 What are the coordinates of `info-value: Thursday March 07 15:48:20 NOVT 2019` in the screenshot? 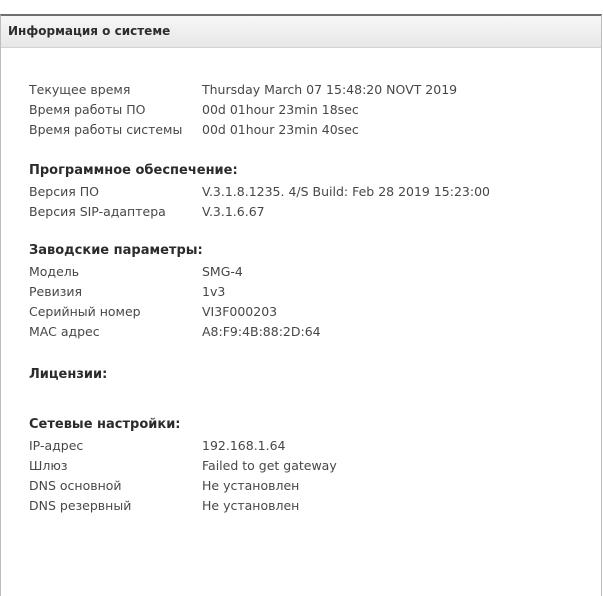 It's located at (330, 89).